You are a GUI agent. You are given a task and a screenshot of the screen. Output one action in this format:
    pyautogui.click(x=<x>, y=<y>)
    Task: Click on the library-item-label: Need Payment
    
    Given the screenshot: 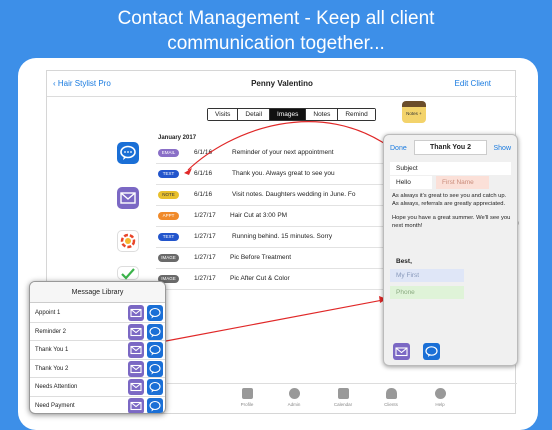 What is the action you would take?
    pyautogui.click(x=55, y=406)
    